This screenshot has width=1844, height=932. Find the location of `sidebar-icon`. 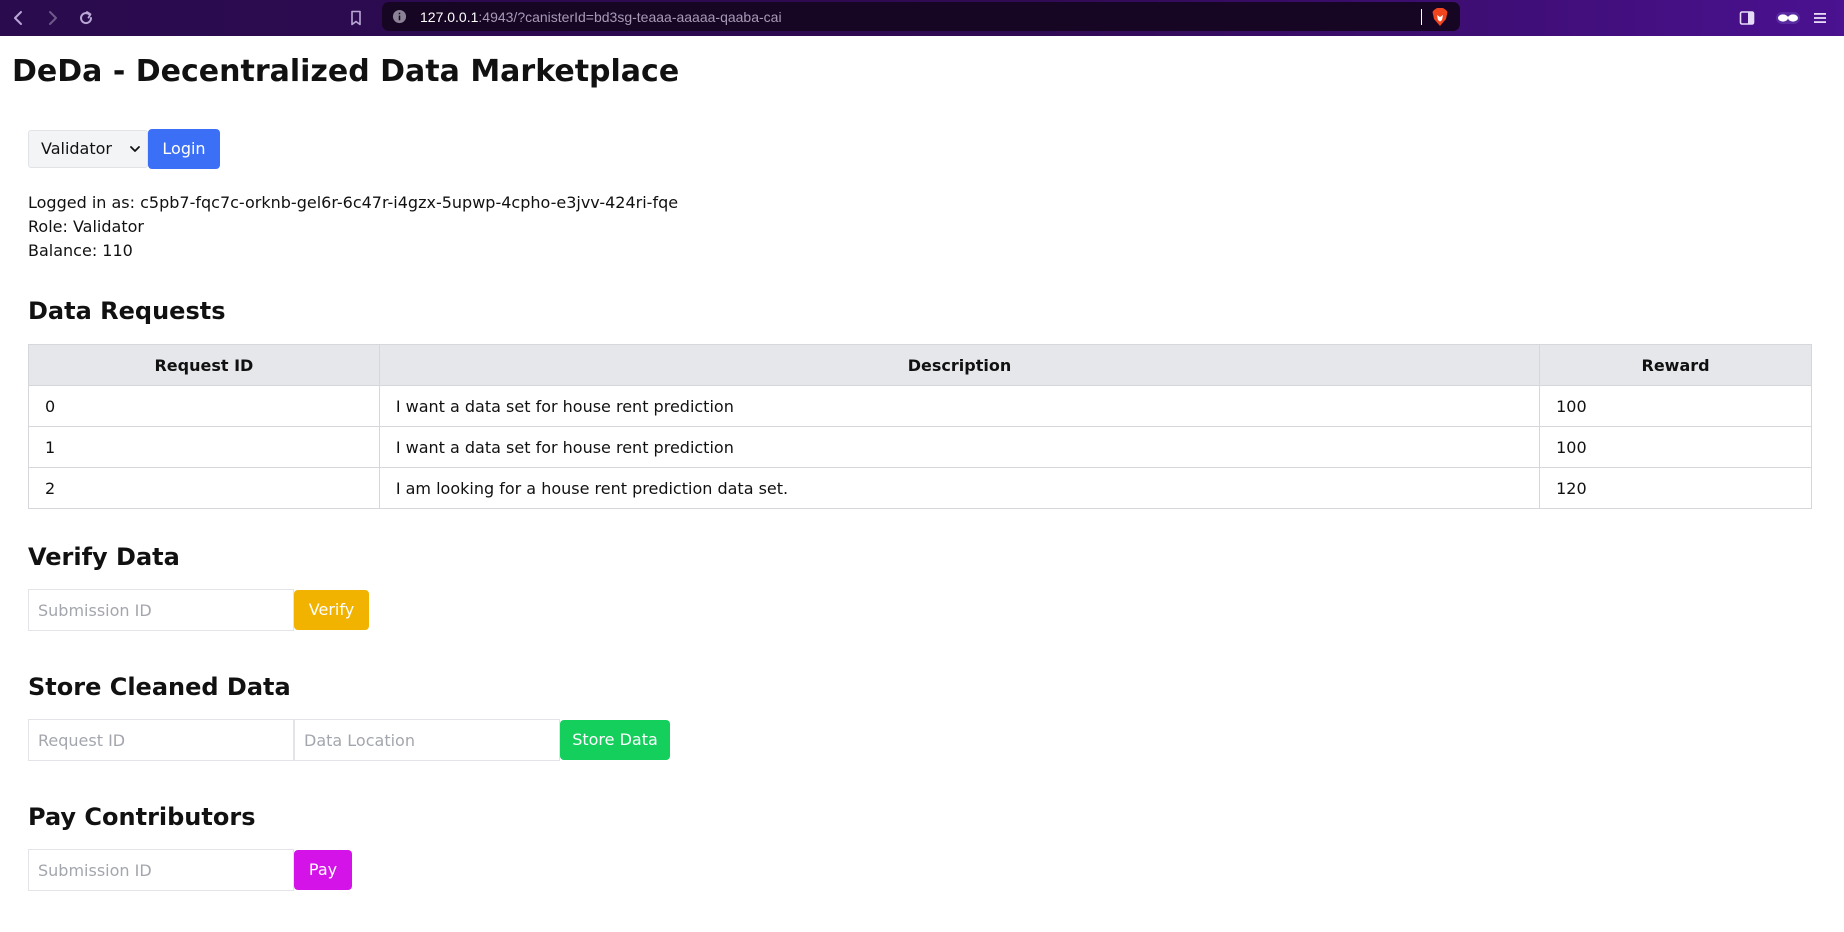

sidebar-icon is located at coordinates (1747, 18).